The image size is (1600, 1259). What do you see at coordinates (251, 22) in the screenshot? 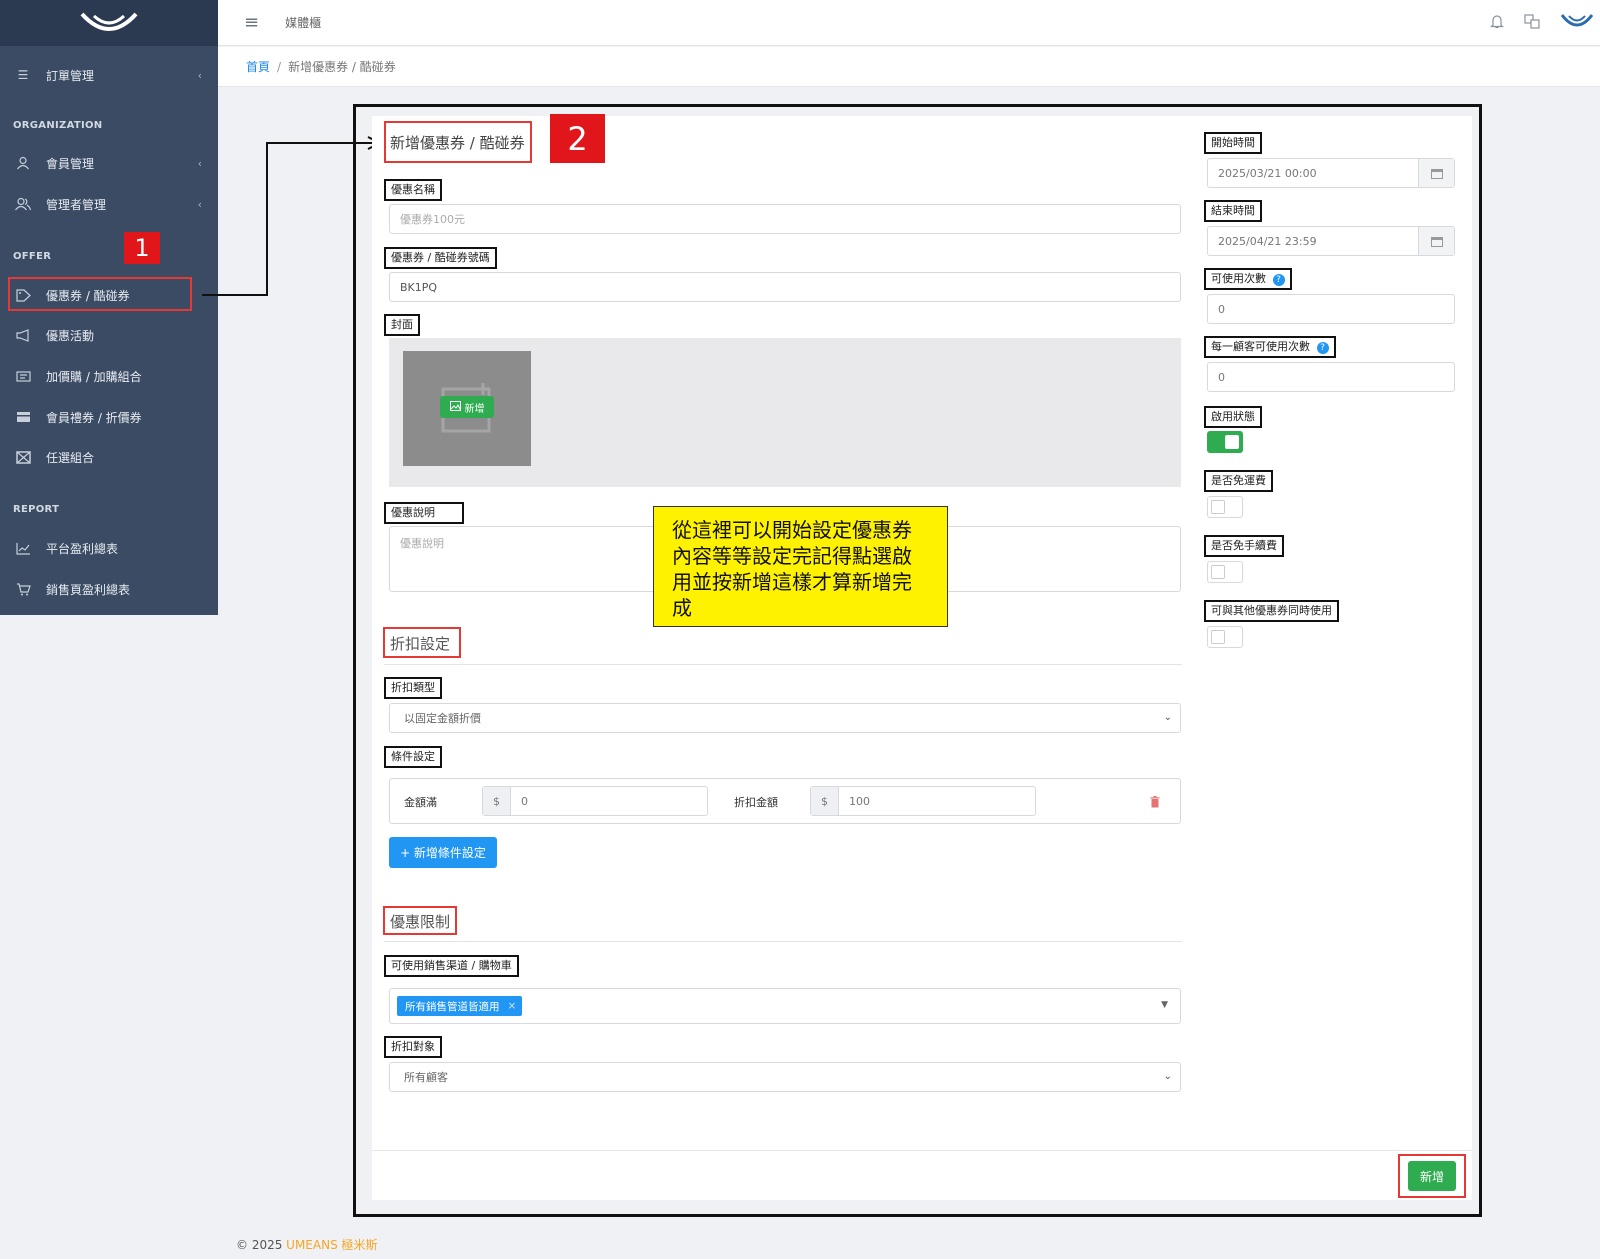
I see `hamburger-icon: ≡` at bounding box center [251, 22].